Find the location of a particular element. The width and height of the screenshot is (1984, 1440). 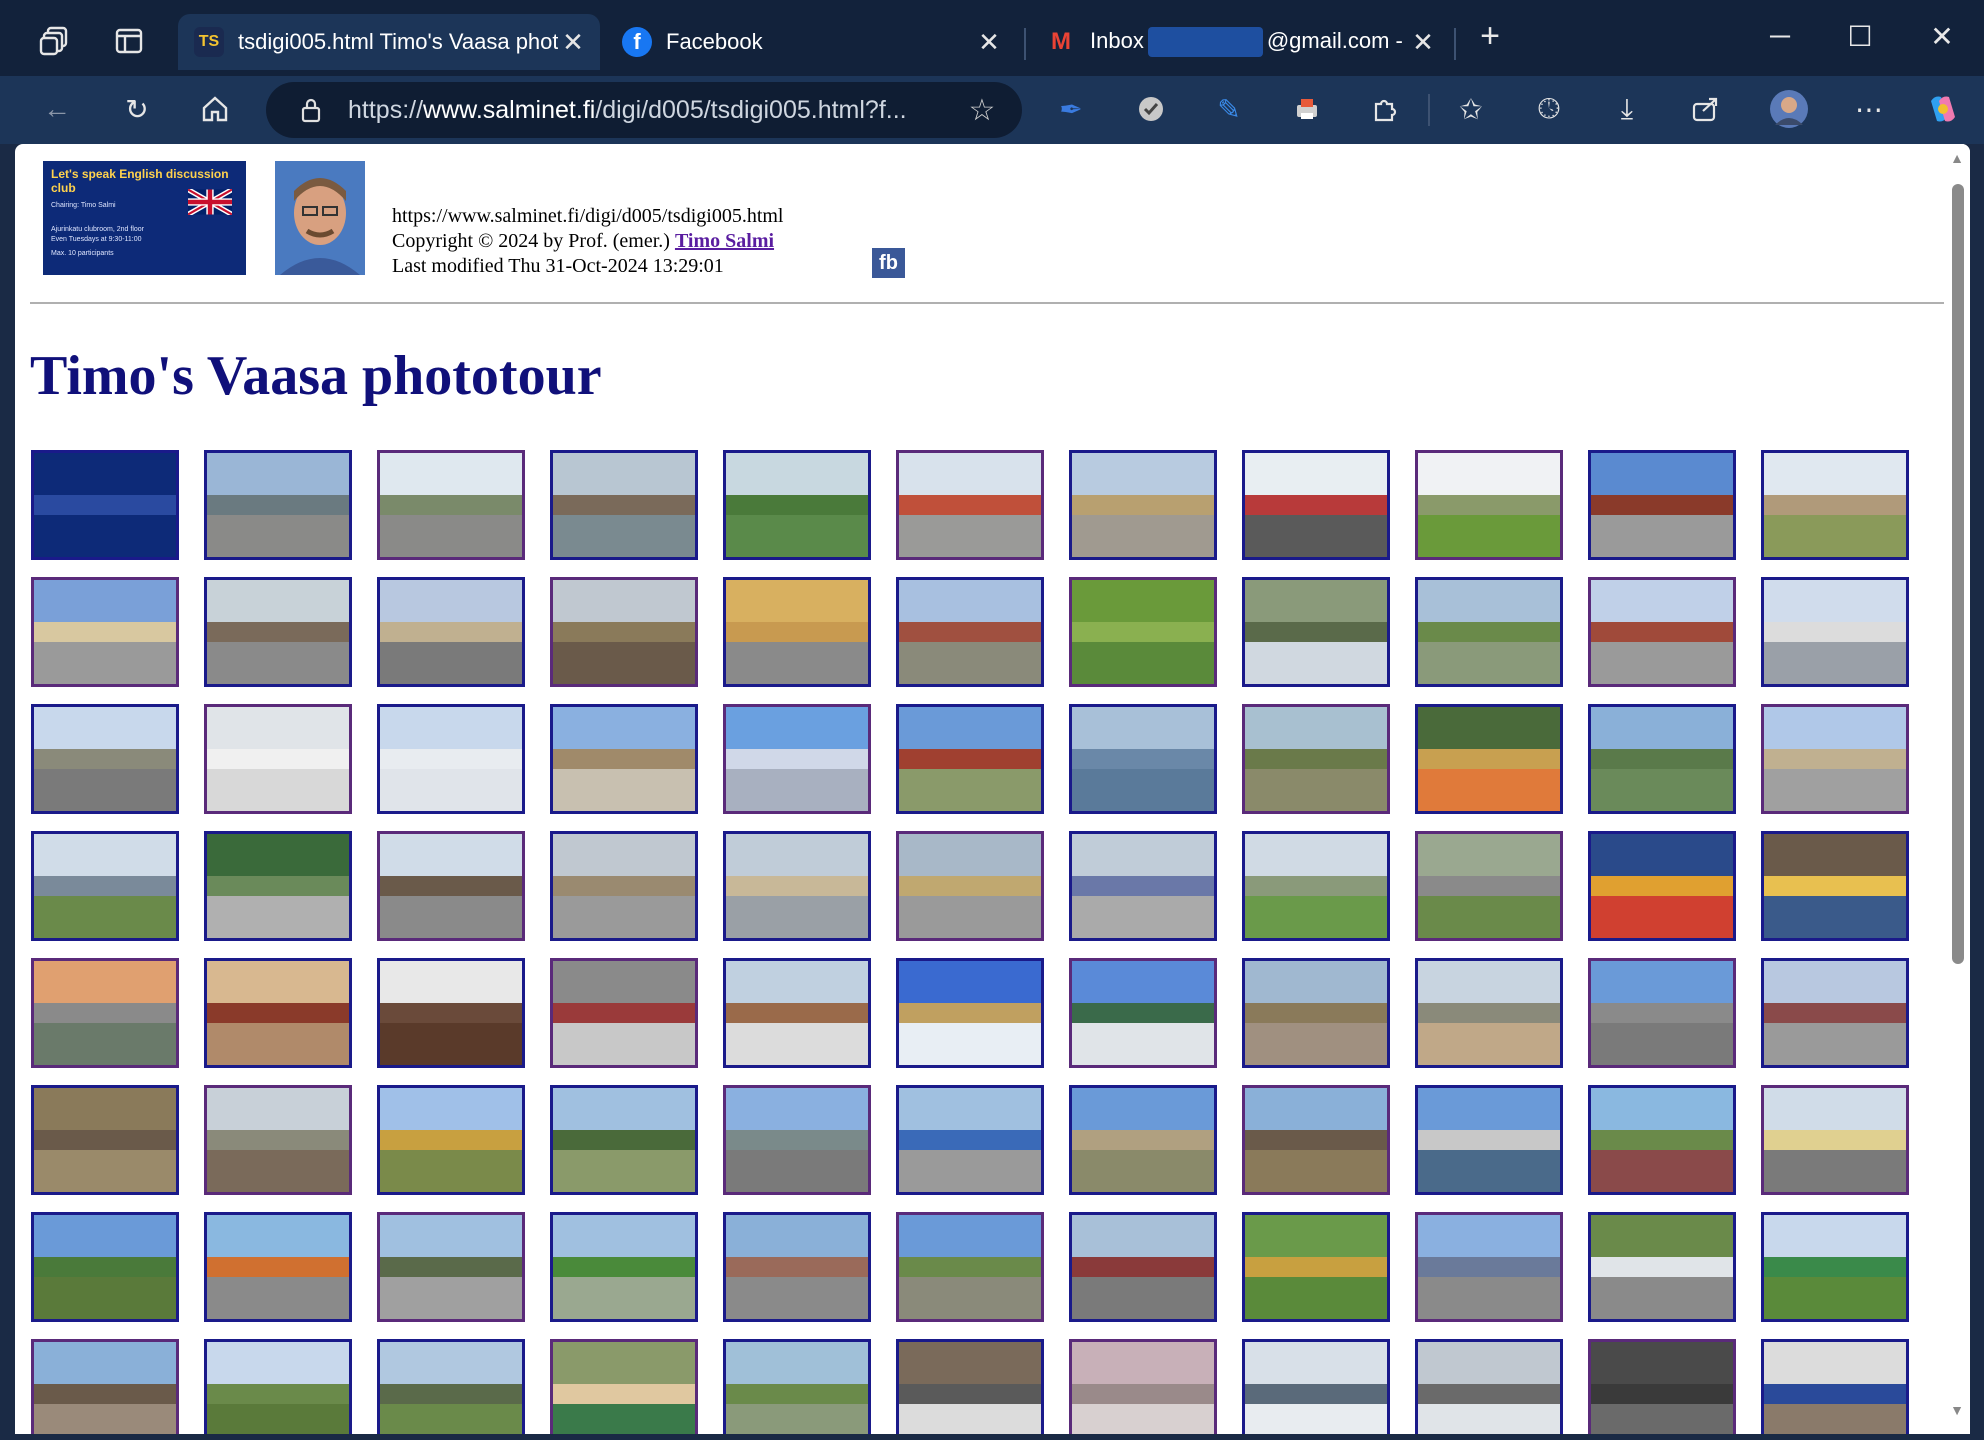

lock-icon is located at coordinates (311, 110).